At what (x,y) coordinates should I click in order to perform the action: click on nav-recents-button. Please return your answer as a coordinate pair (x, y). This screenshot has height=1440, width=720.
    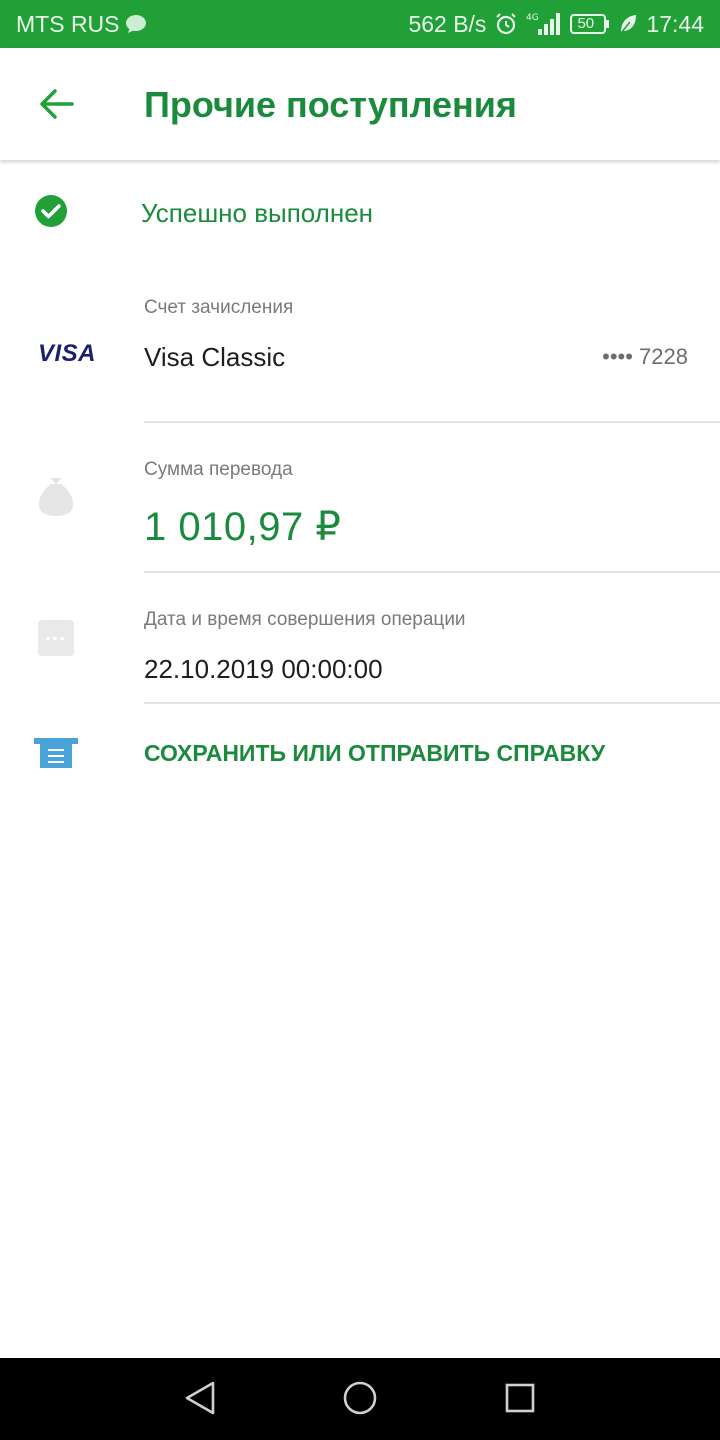
    Looking at the image, I should click on (520, 1400).